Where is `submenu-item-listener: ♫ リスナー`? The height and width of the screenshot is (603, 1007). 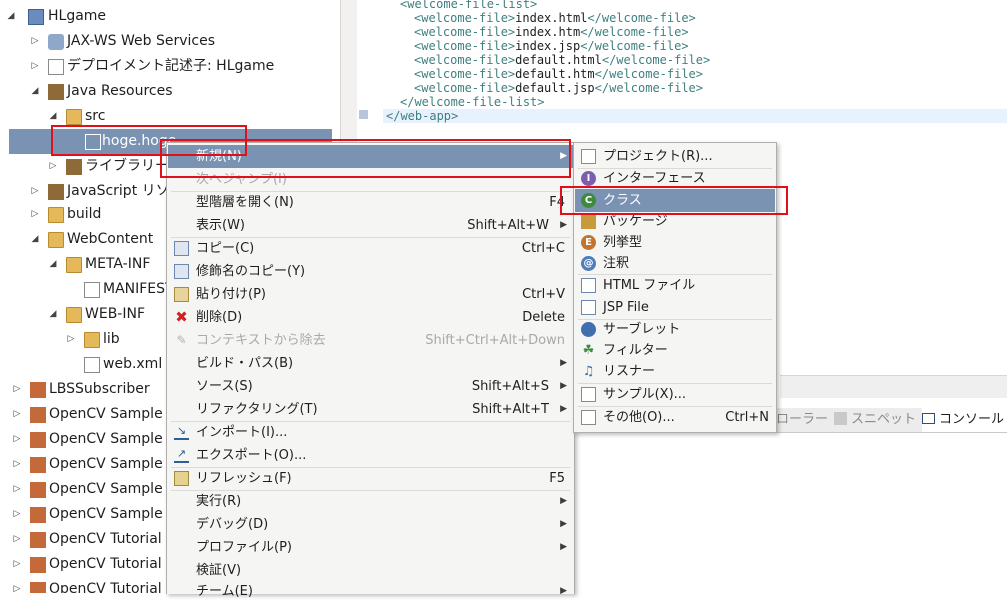
submenu-item-listener: ♫ リスナー is located at coordinates (675, 371).